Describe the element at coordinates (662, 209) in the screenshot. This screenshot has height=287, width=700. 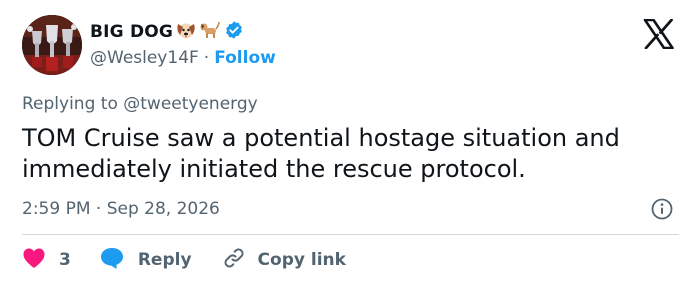
I see `info-icon` at that location.